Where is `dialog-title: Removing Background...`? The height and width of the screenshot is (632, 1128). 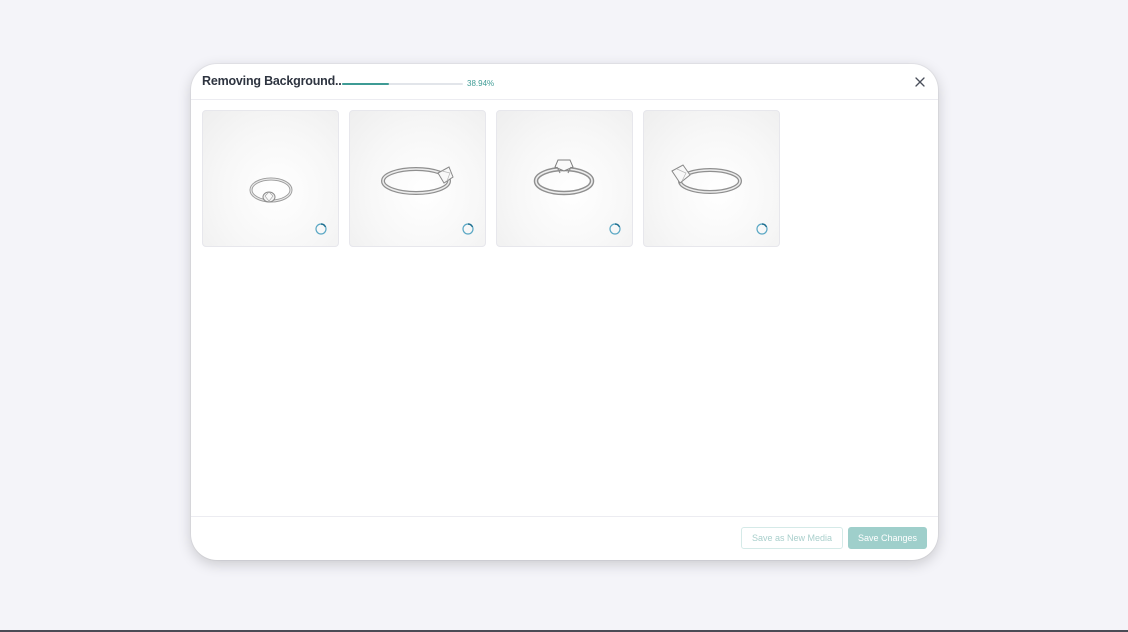
dialog-title: Removing Background... is located at coordinates (273, 81).